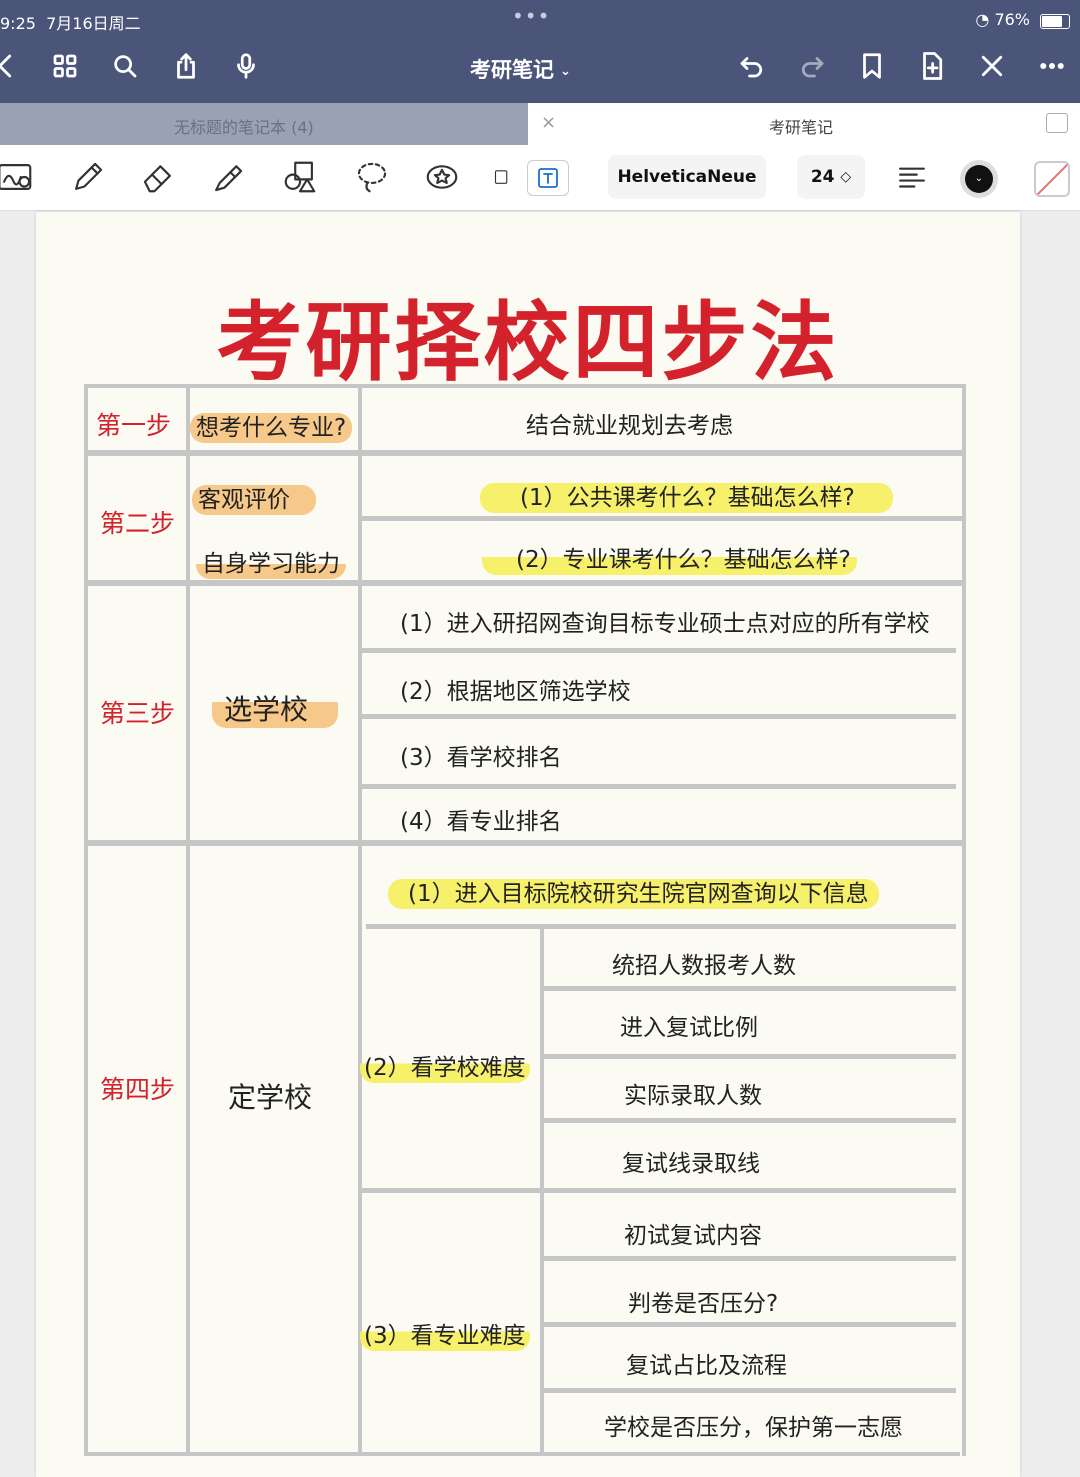 The width and height of the screenshot is (1080, 1477). I want to click on step2-left-top: 客观评价, so click(254, 500).